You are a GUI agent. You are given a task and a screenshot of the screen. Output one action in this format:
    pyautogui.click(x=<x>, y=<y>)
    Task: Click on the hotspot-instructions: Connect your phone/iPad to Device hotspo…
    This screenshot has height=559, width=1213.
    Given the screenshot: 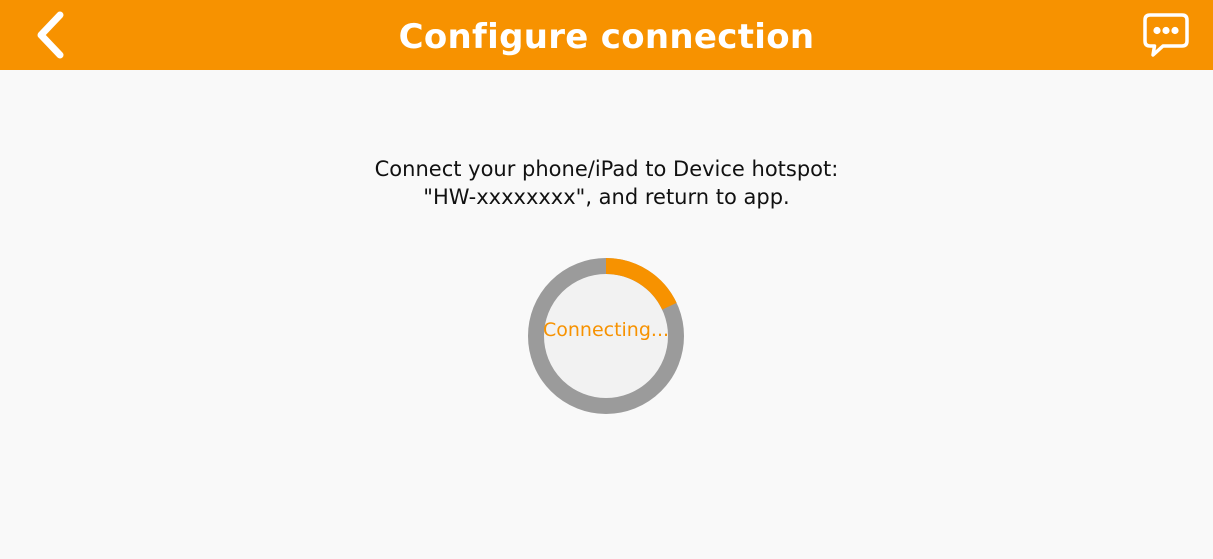 What is the action you would take?
    pyautogui.click(x=606, y=183)
    